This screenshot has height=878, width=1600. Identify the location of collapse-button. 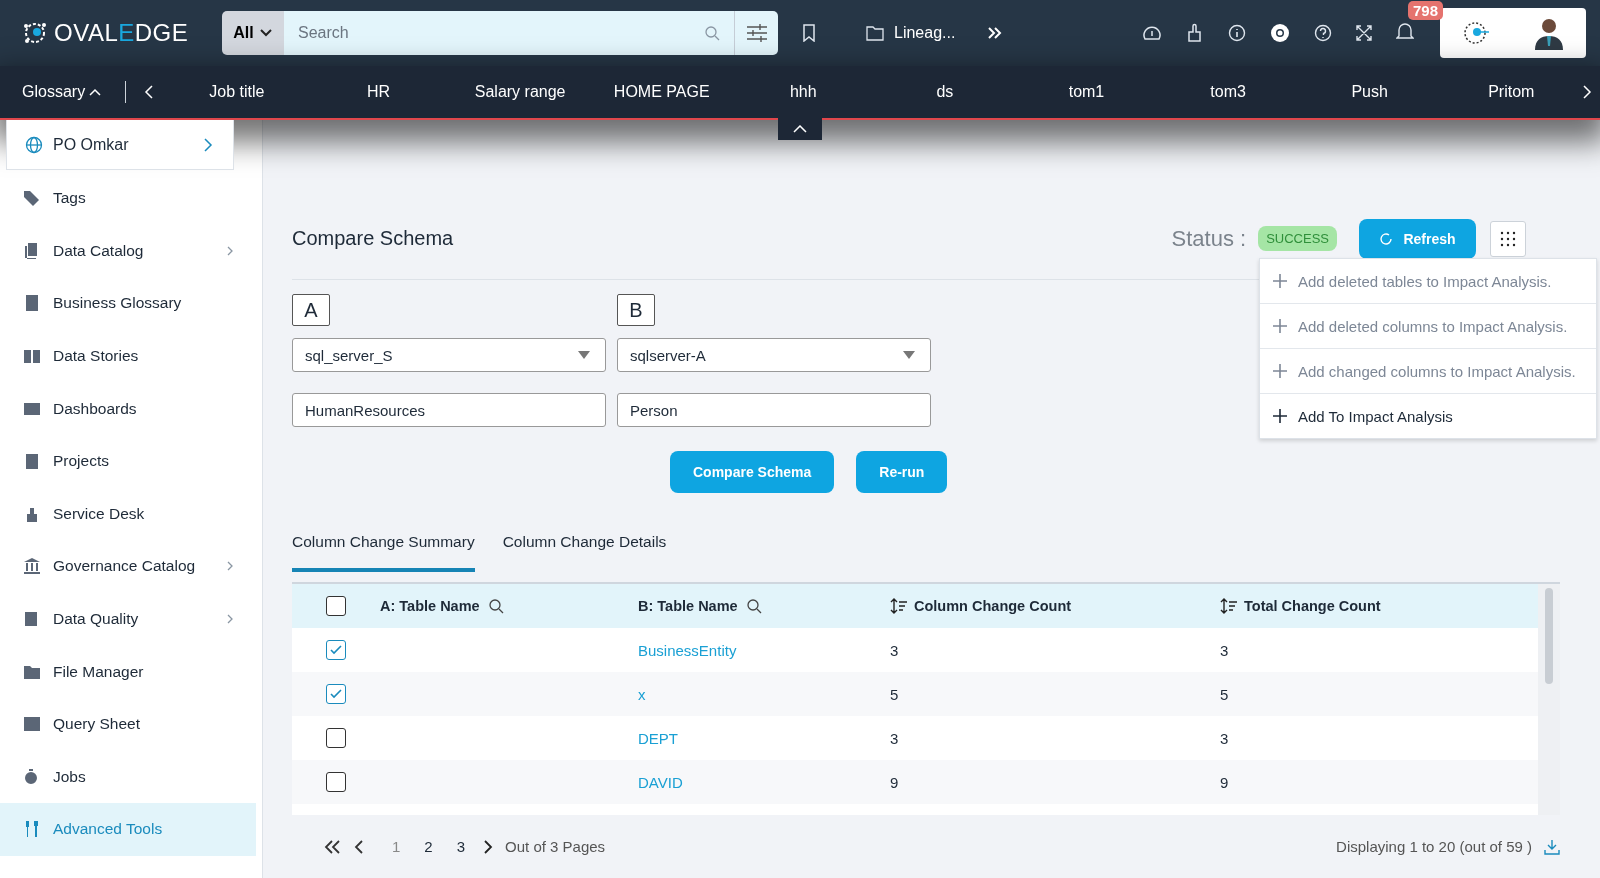
(800, 129).